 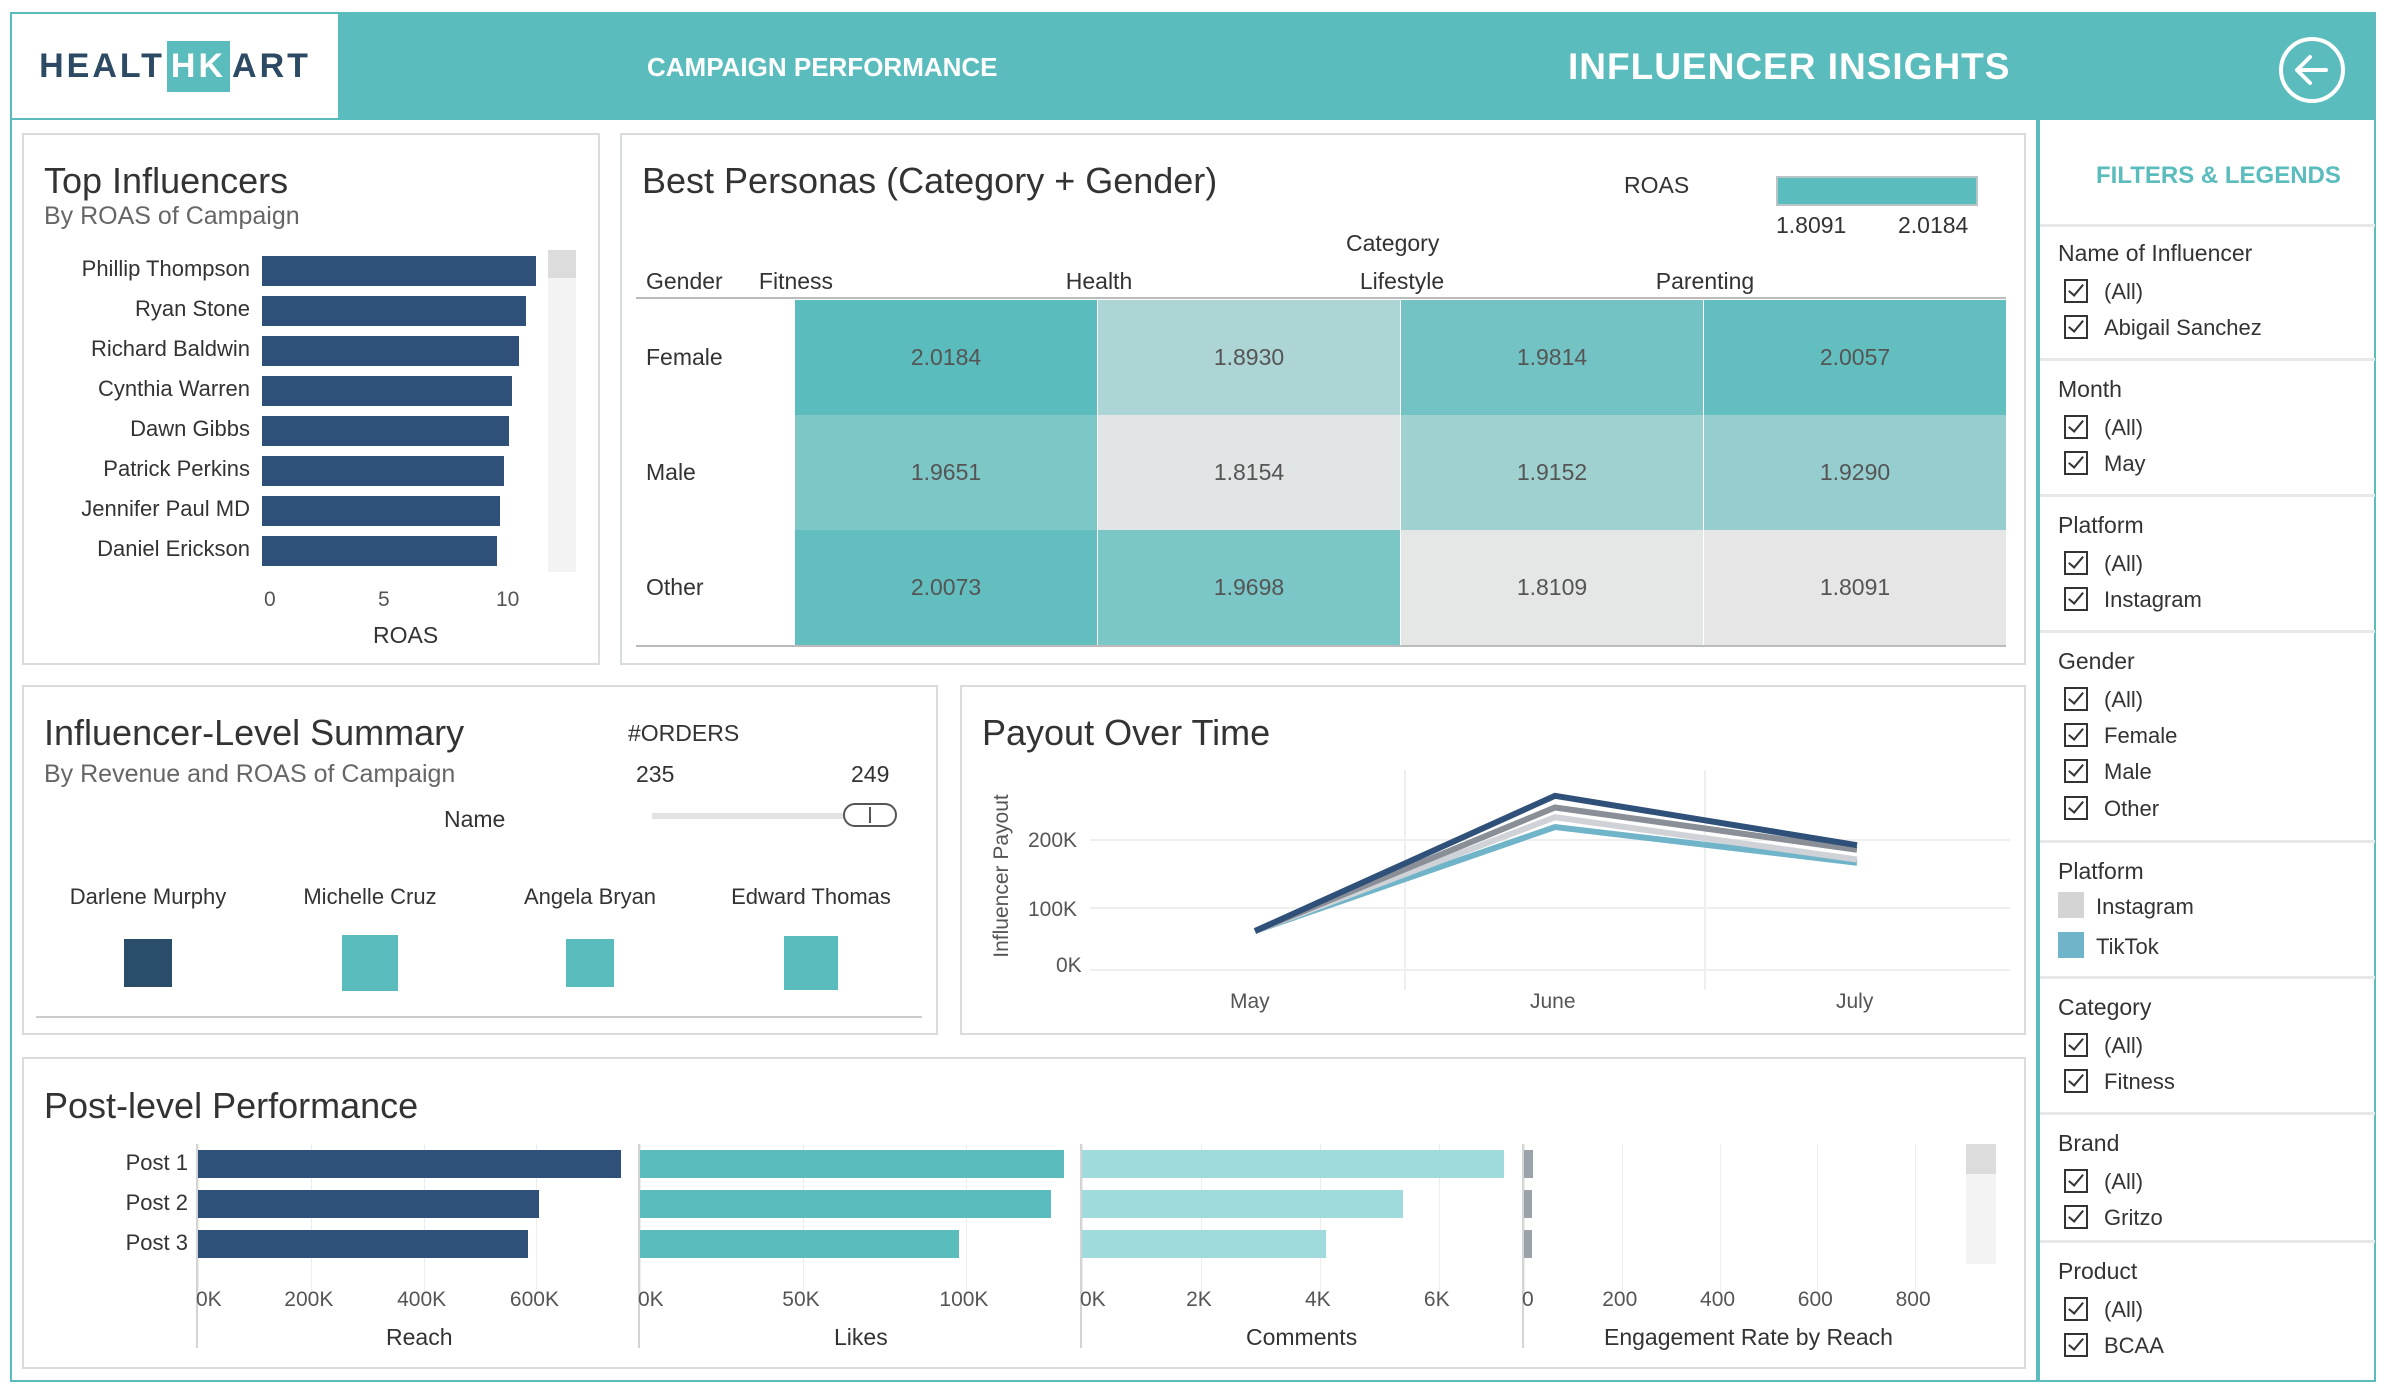 What do you see at coordinates (2123, 1310) in the screenshot?
I see `filter-product-all: (All)` at bounding box center [2123, 1310].